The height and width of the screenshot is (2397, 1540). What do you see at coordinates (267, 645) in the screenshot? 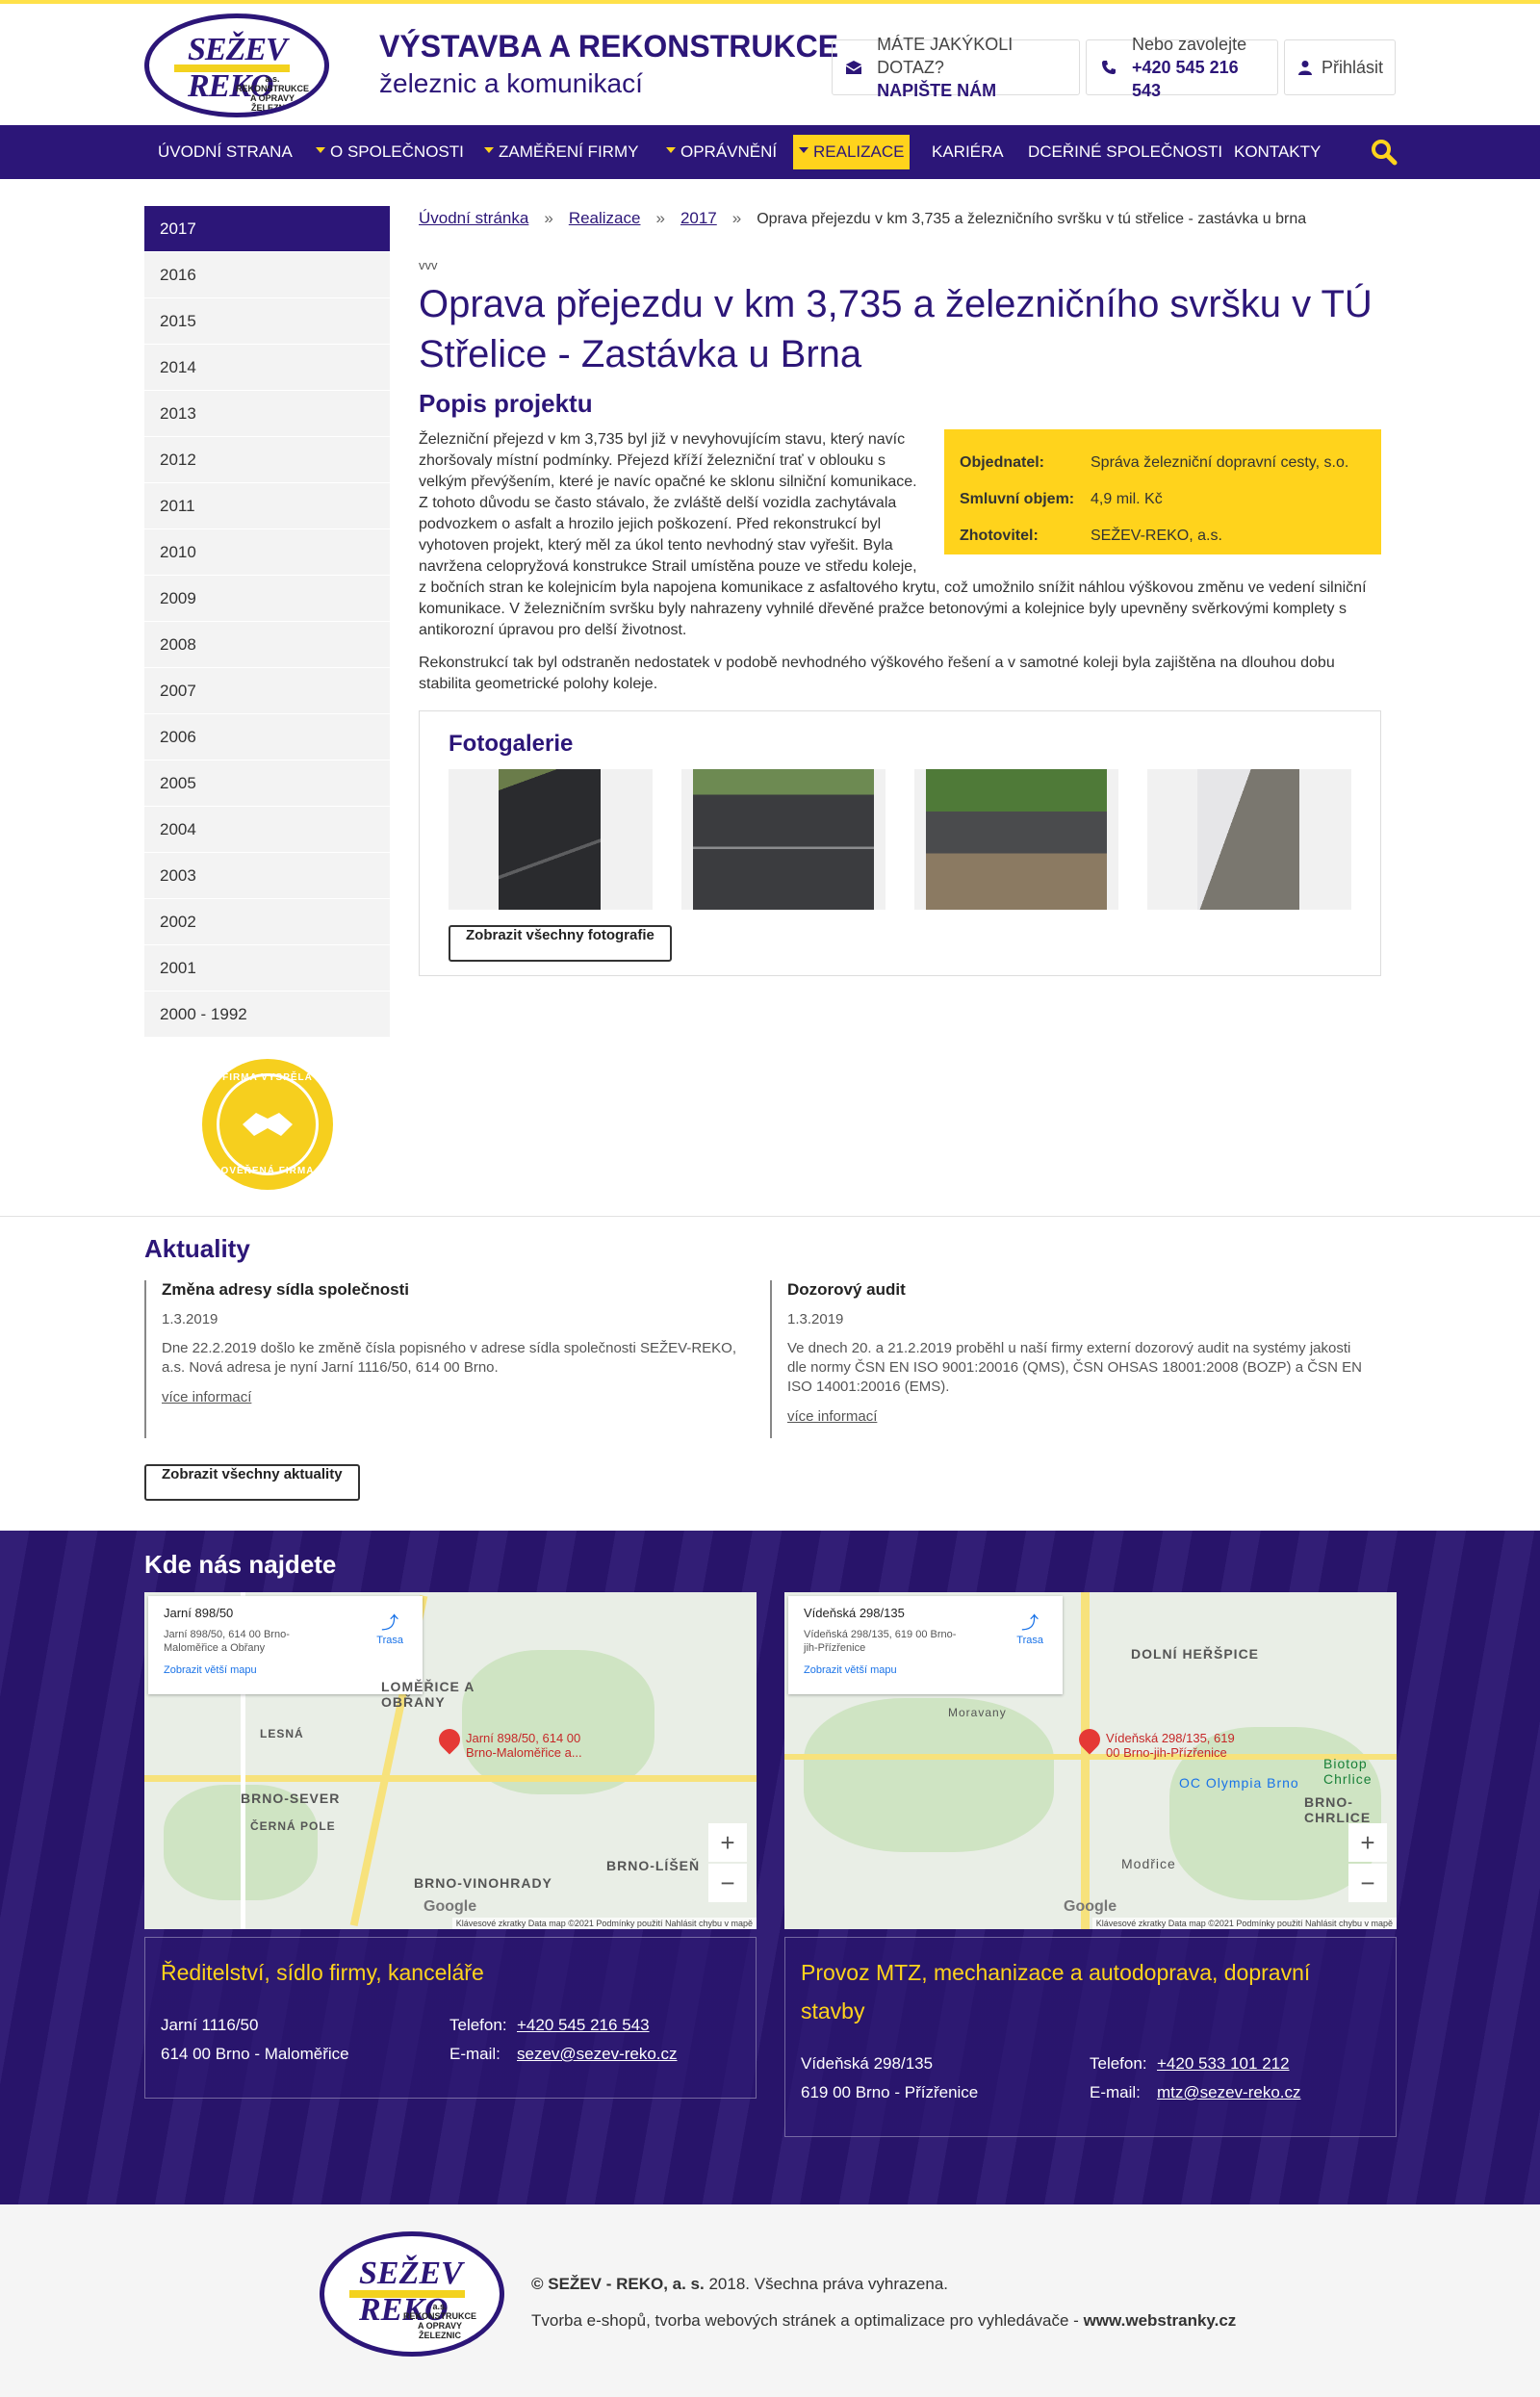
I see `sidebar-year: 2008` at bounding box center [267, 645].